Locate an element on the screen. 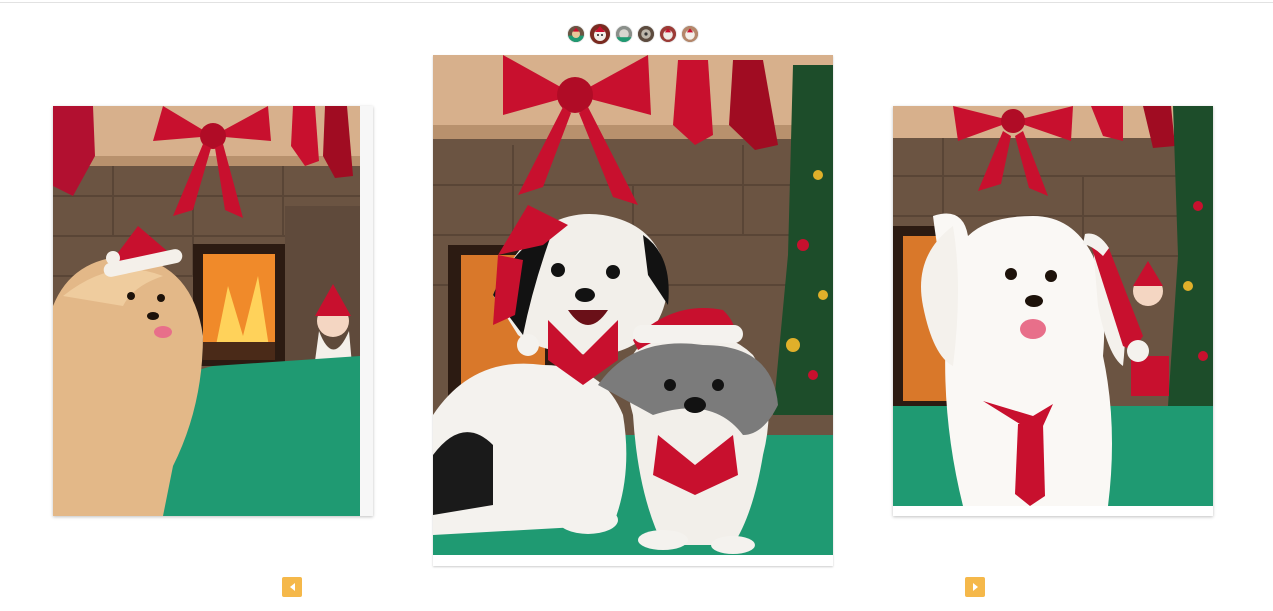 This screenshot has height=611, width=1273. thumbnail-strip is located at coordinates (633, 34).